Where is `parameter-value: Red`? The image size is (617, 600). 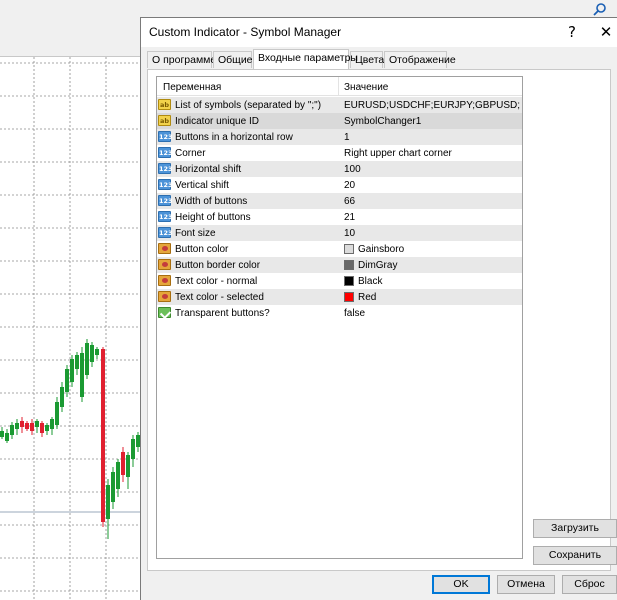 parameter-value: Red is located at coordinates (446, 297).